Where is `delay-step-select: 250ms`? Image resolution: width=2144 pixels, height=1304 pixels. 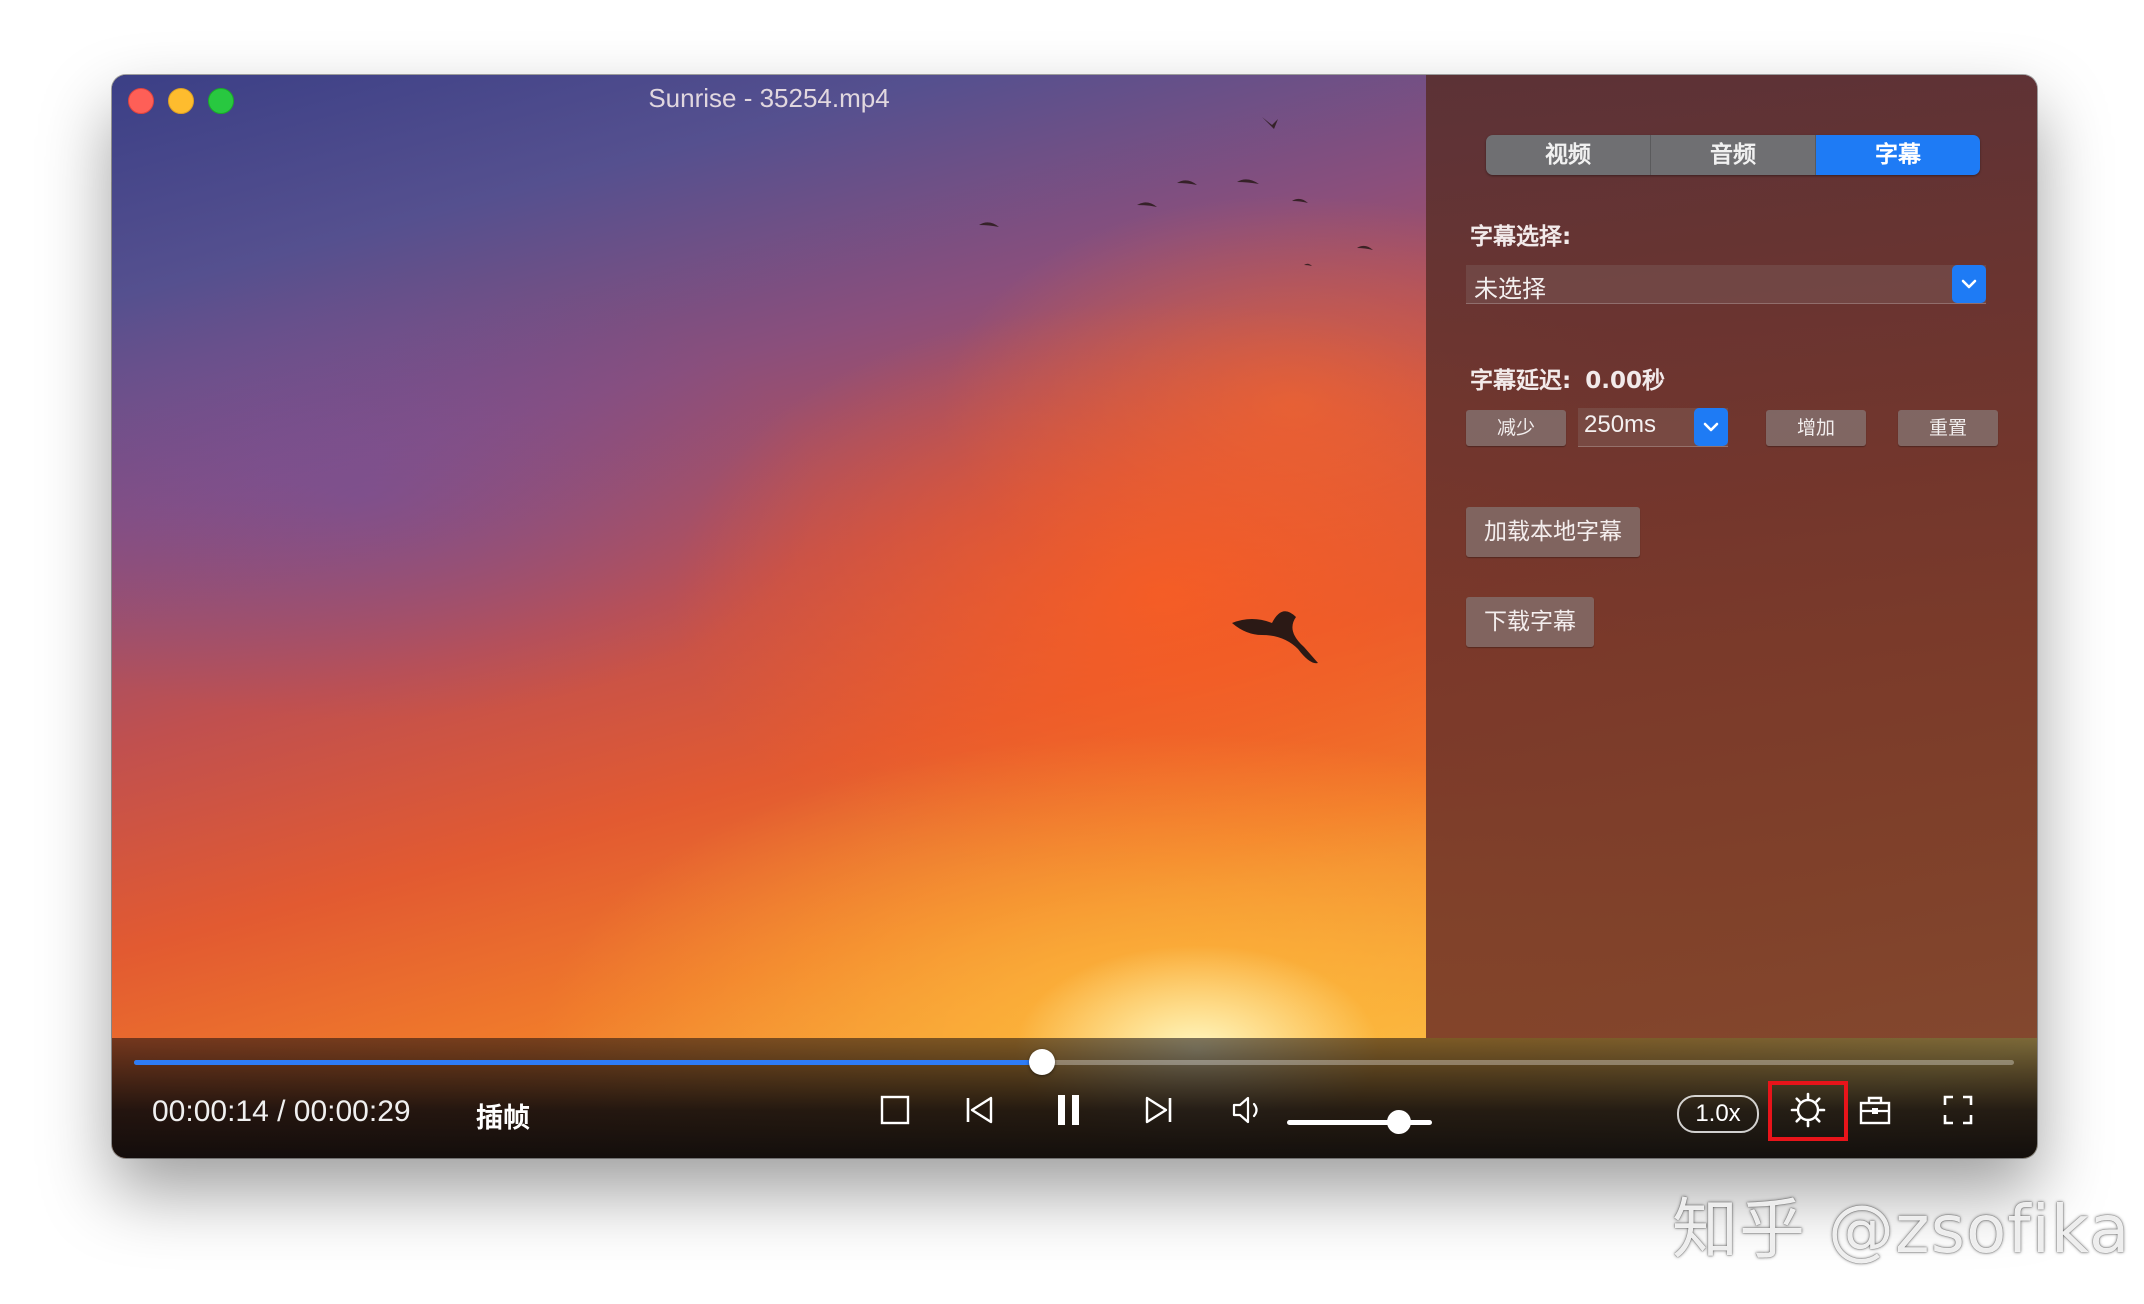 delay-step-select: 250ms is located at coordinates (1653, 427).